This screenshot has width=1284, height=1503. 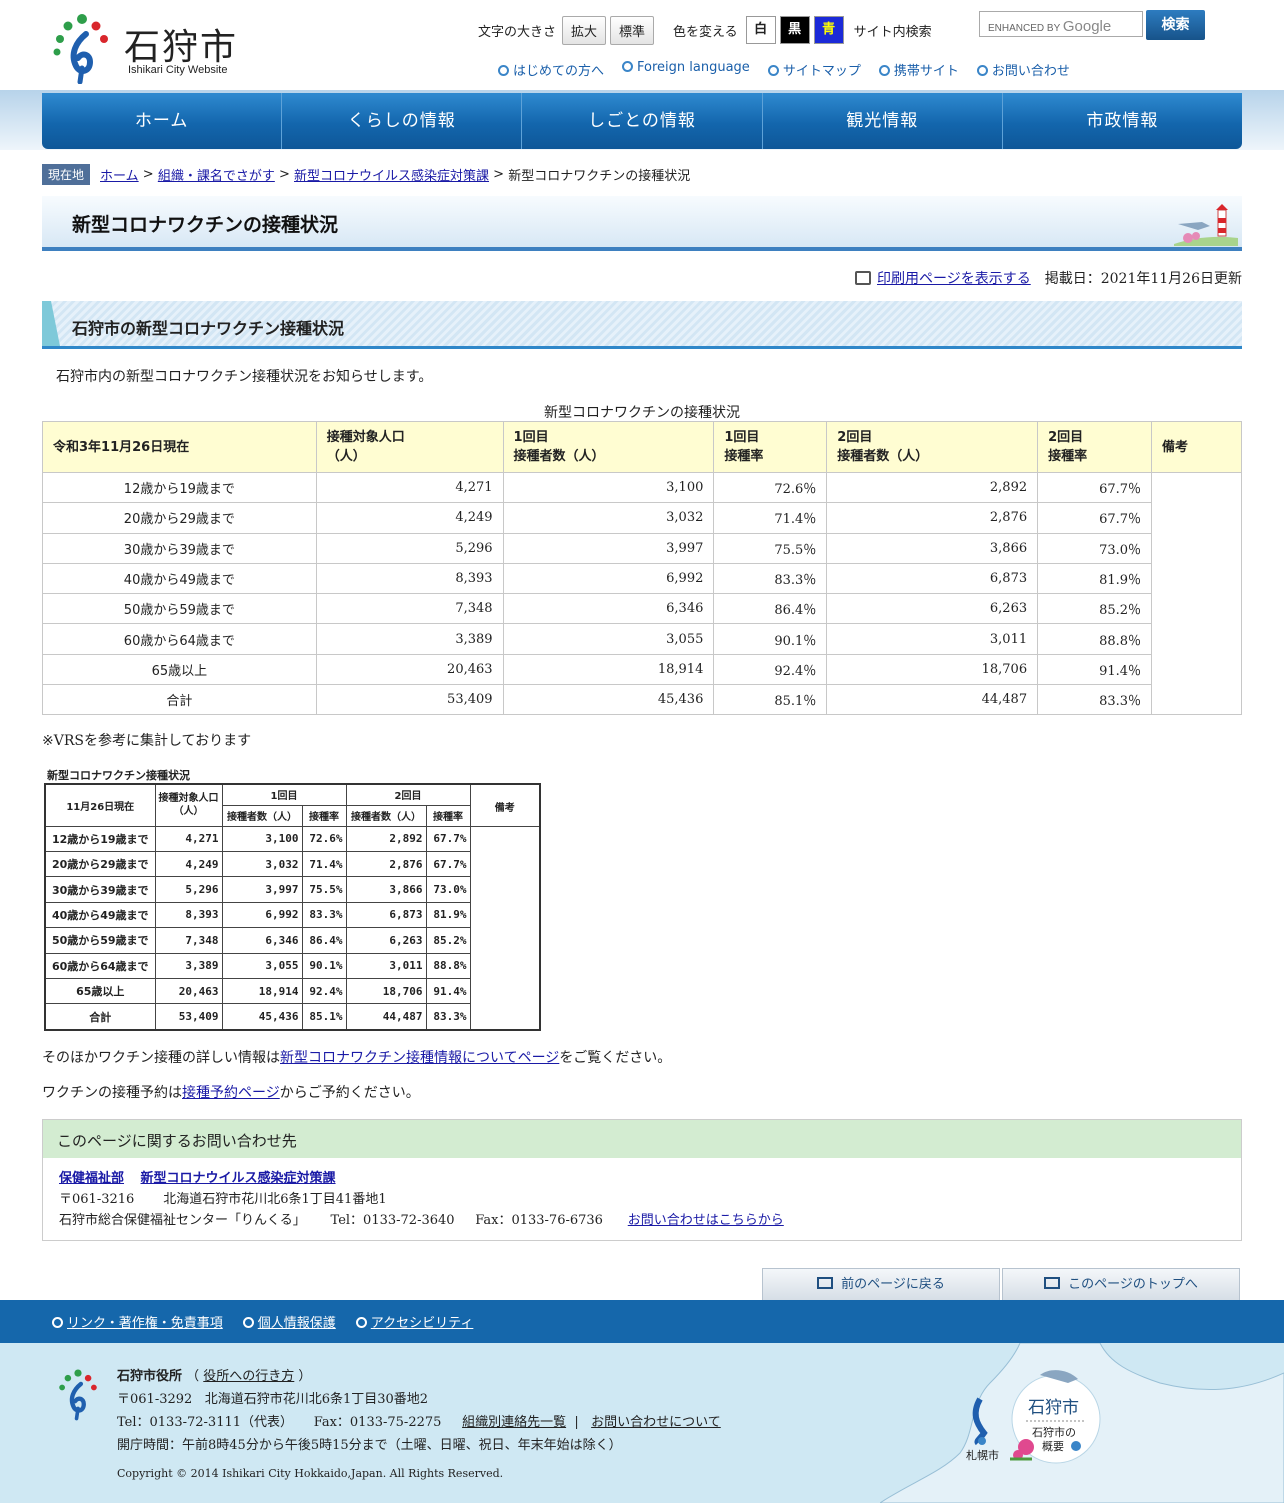 What do you see at coordinates (262, 864) in the screenshot?
I see `image-table-cell: 3,032` at bounding box center [262, 864].